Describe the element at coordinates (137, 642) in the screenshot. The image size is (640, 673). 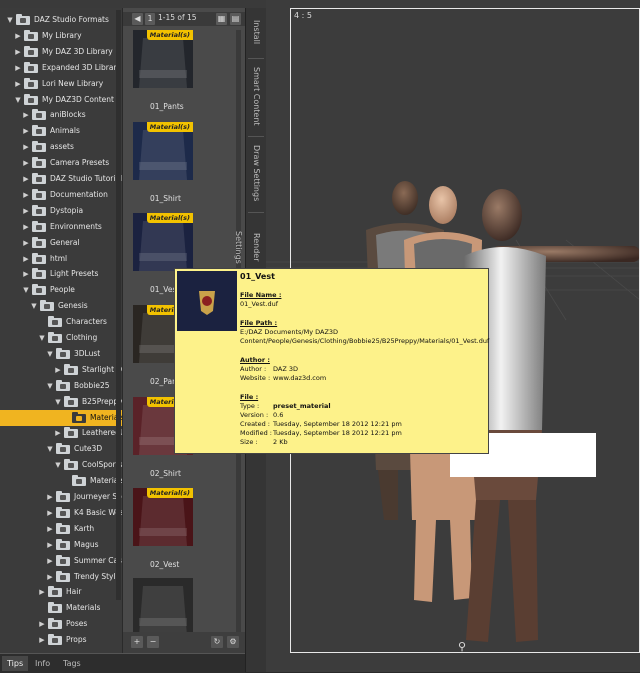
I see `add-button: +` at that location.